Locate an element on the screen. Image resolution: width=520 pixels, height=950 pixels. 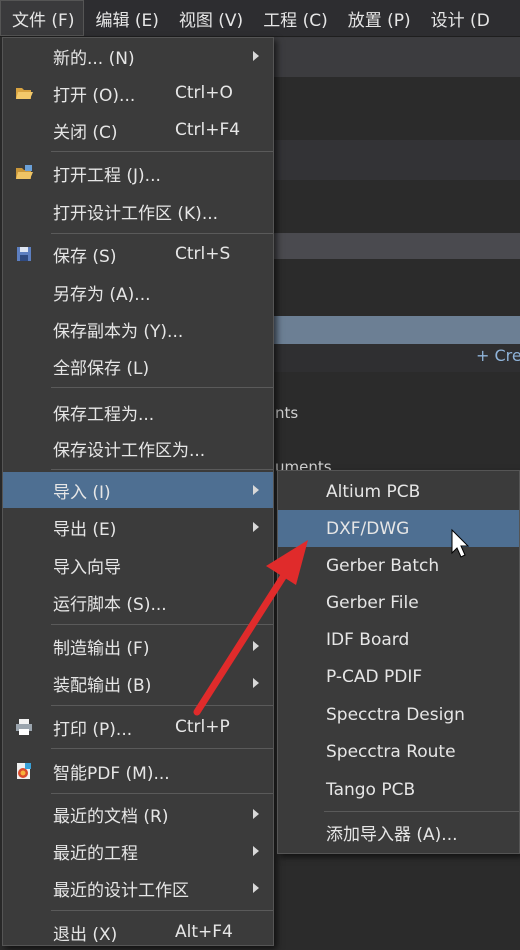
menu-item-label: 新的... (N) is located at coordinates (94, 58).